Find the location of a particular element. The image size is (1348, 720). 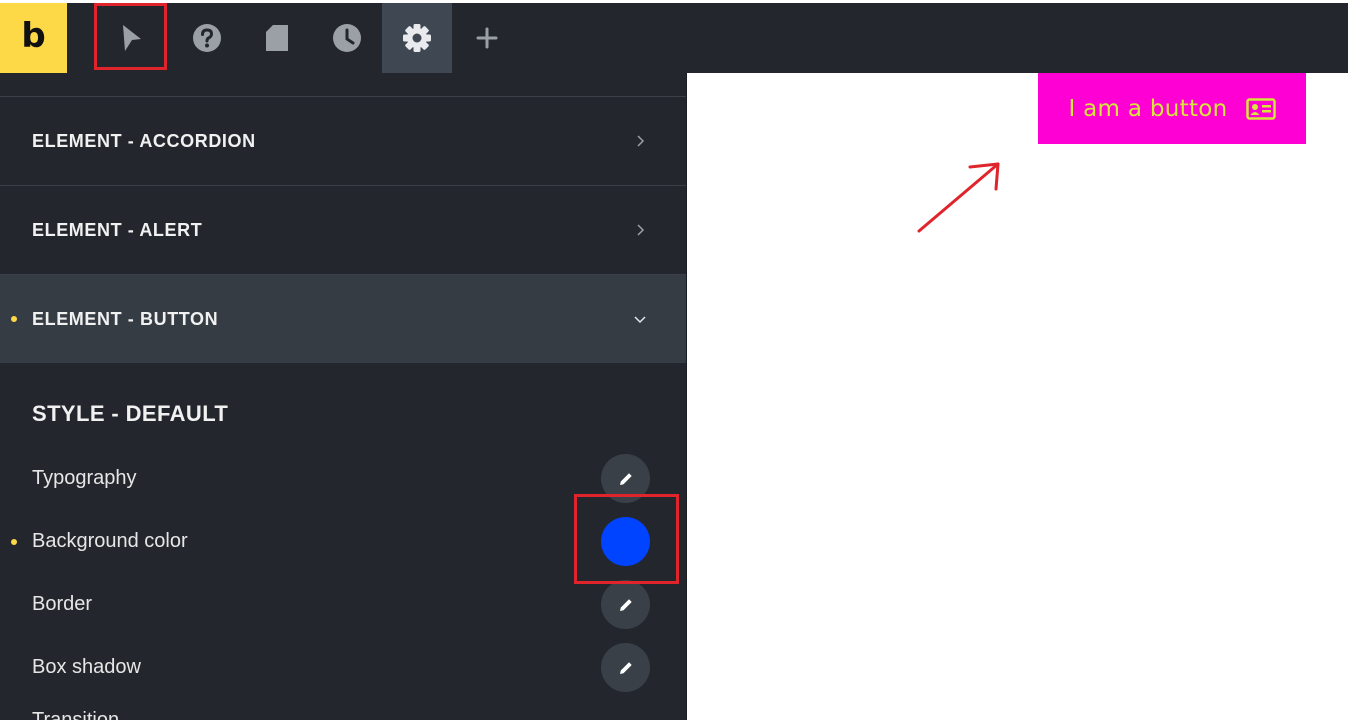

pages-button is located at coordinates (277, 38).